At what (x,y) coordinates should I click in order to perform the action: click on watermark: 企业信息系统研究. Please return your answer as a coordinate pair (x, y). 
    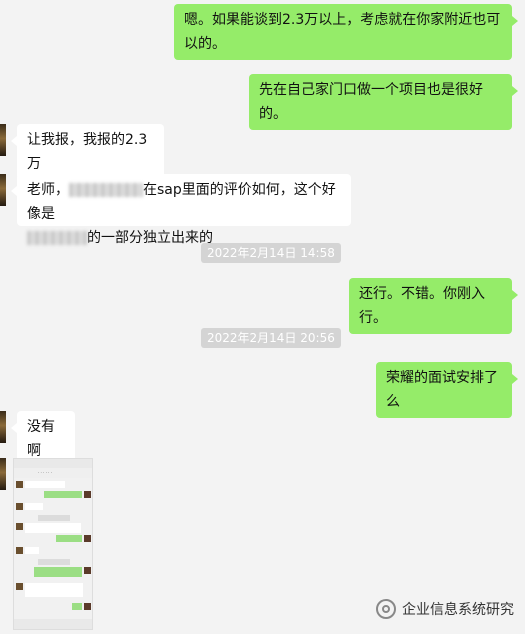
    Looking at the image, I should click on (445, 609).